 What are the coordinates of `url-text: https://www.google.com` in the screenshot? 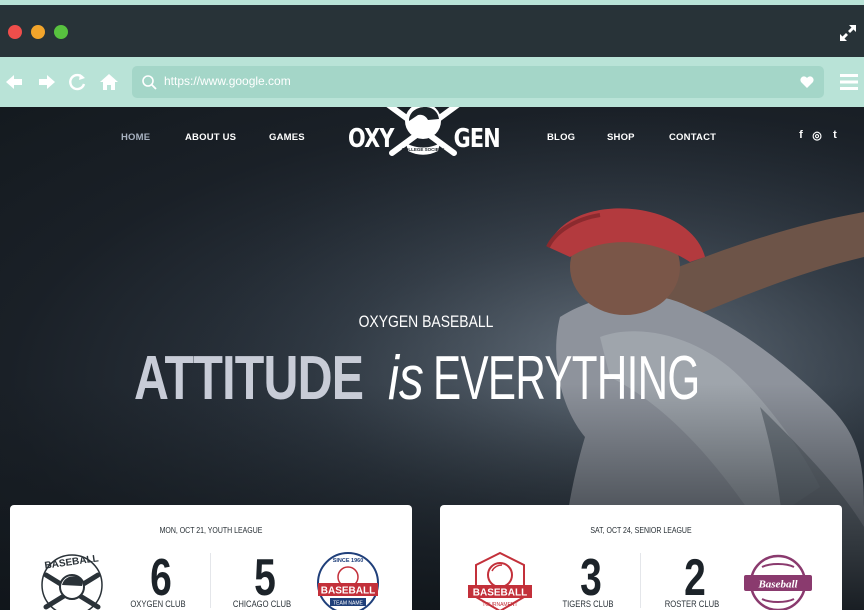 It's located at (227, 81).